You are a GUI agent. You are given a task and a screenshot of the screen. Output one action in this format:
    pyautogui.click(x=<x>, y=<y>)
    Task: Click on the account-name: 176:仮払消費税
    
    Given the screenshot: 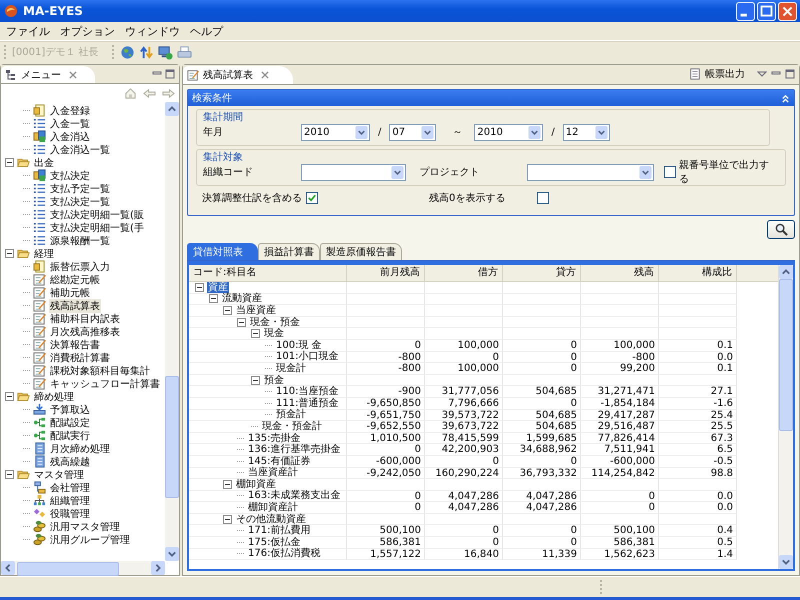 What is the action you would take?
    pyautogui.click(x=284, y=554)
    